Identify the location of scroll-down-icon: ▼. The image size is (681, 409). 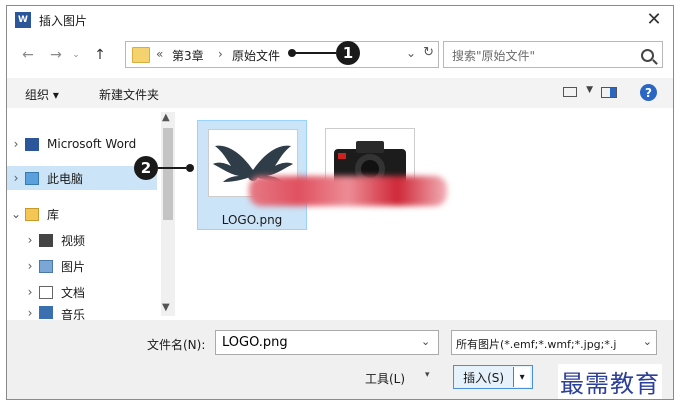
(166, 307).